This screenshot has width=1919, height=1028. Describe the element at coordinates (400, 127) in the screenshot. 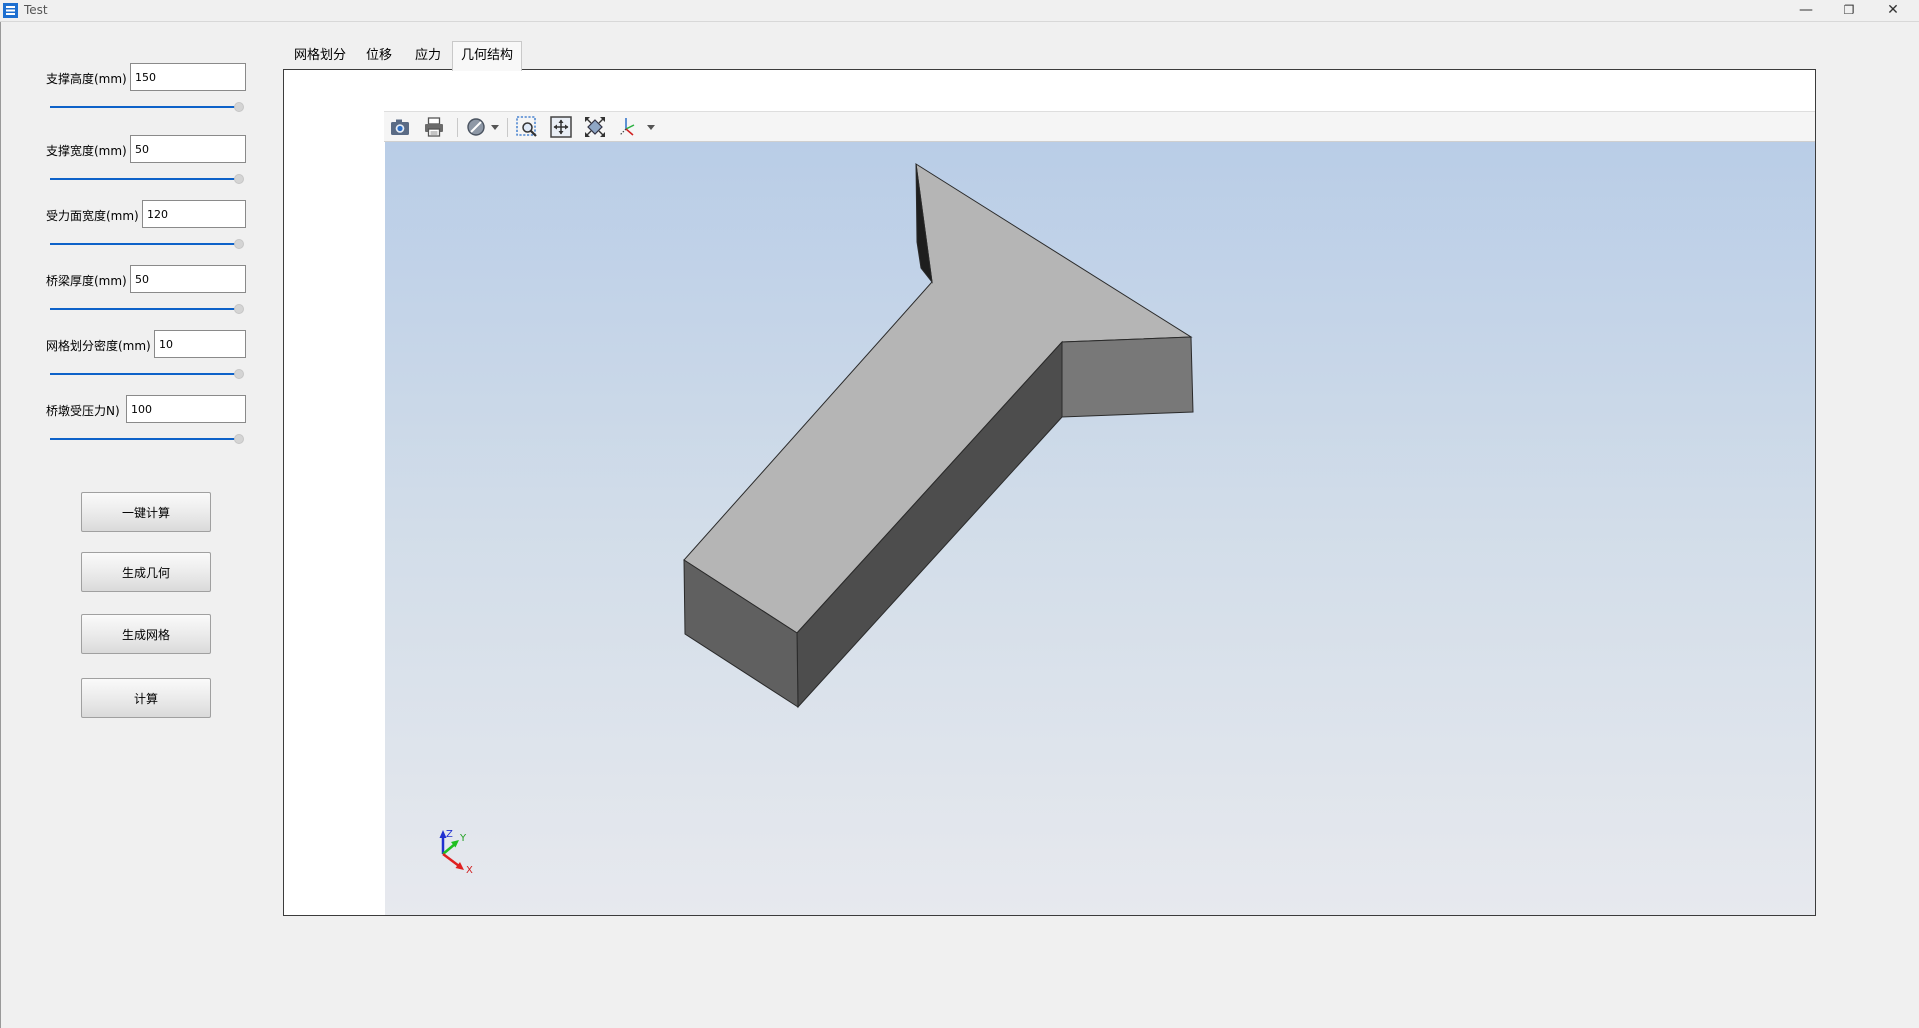

I see `camera-icon` at that location.